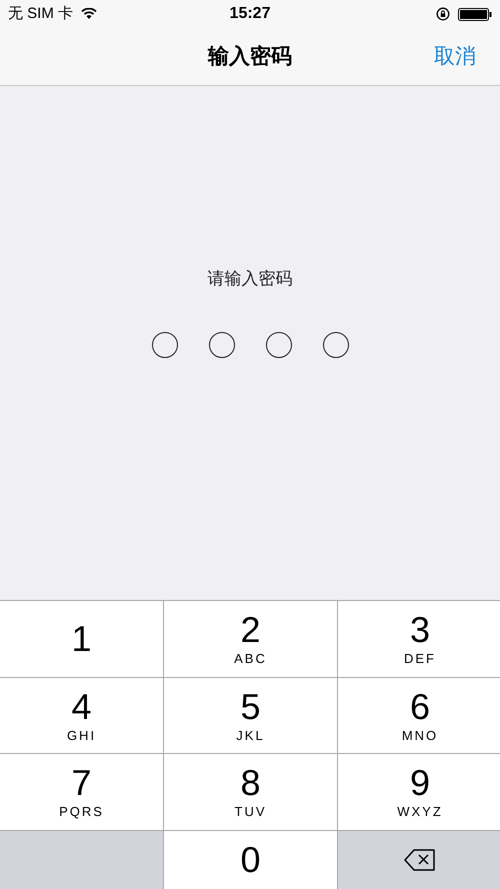 The height and width of the screenshot is (889, 500). I want to click on keypad-key: 4 GHI, so click(81, 715).